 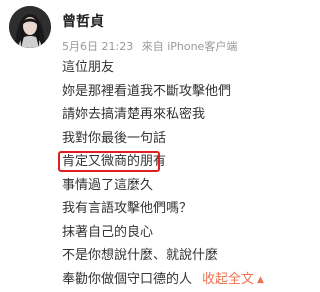 I want to click on collapse-label: 收起全文, so click(x=228, y=279).